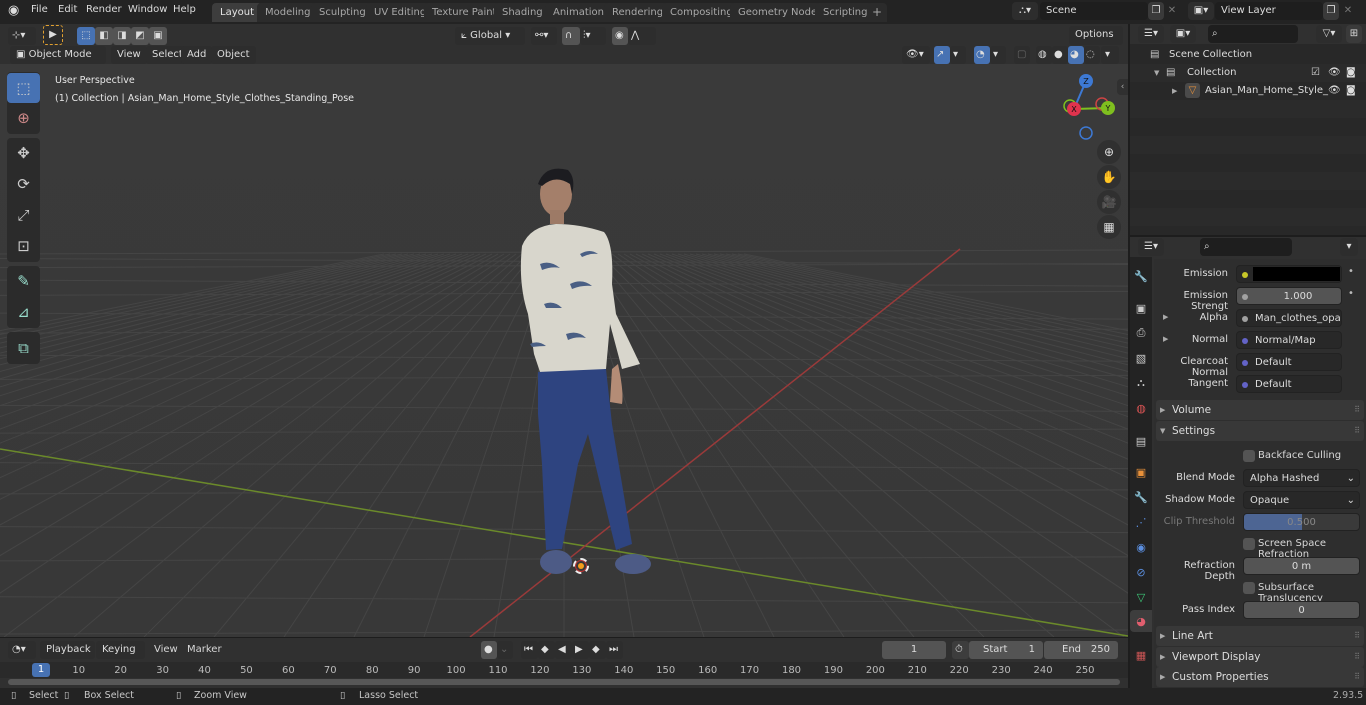 Image resolution: width=1366 pixels, height=705 pixels. Describe the element at coordinates (1249, 588) in the screenshot. I see `subsurface-translucency-checkbox` at that location.